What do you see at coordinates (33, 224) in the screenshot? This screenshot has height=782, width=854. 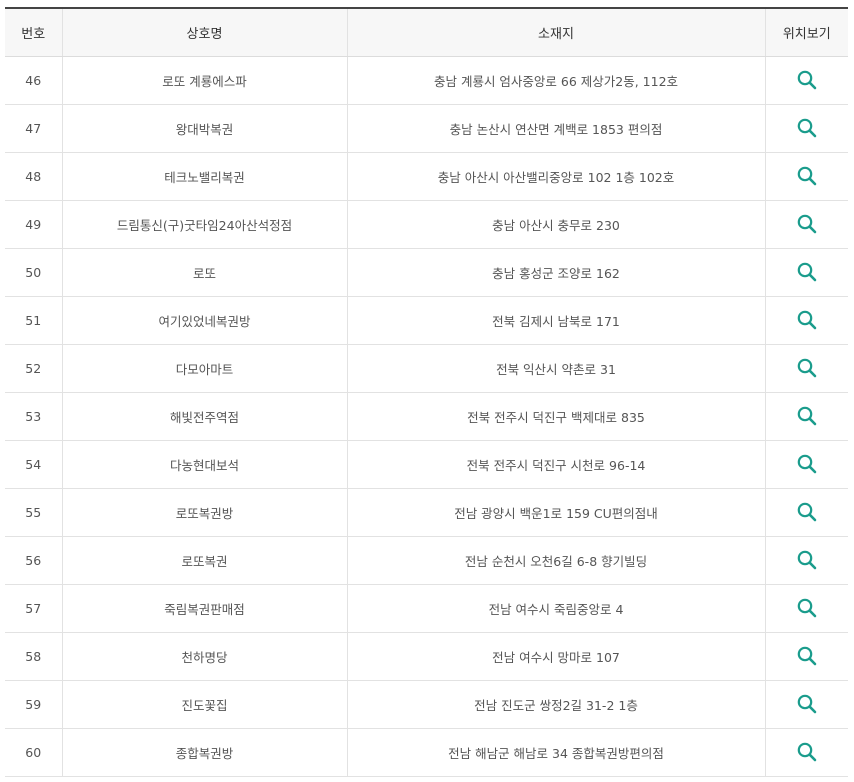 I see `cell-no: 49` at bounding box center [33, 224].